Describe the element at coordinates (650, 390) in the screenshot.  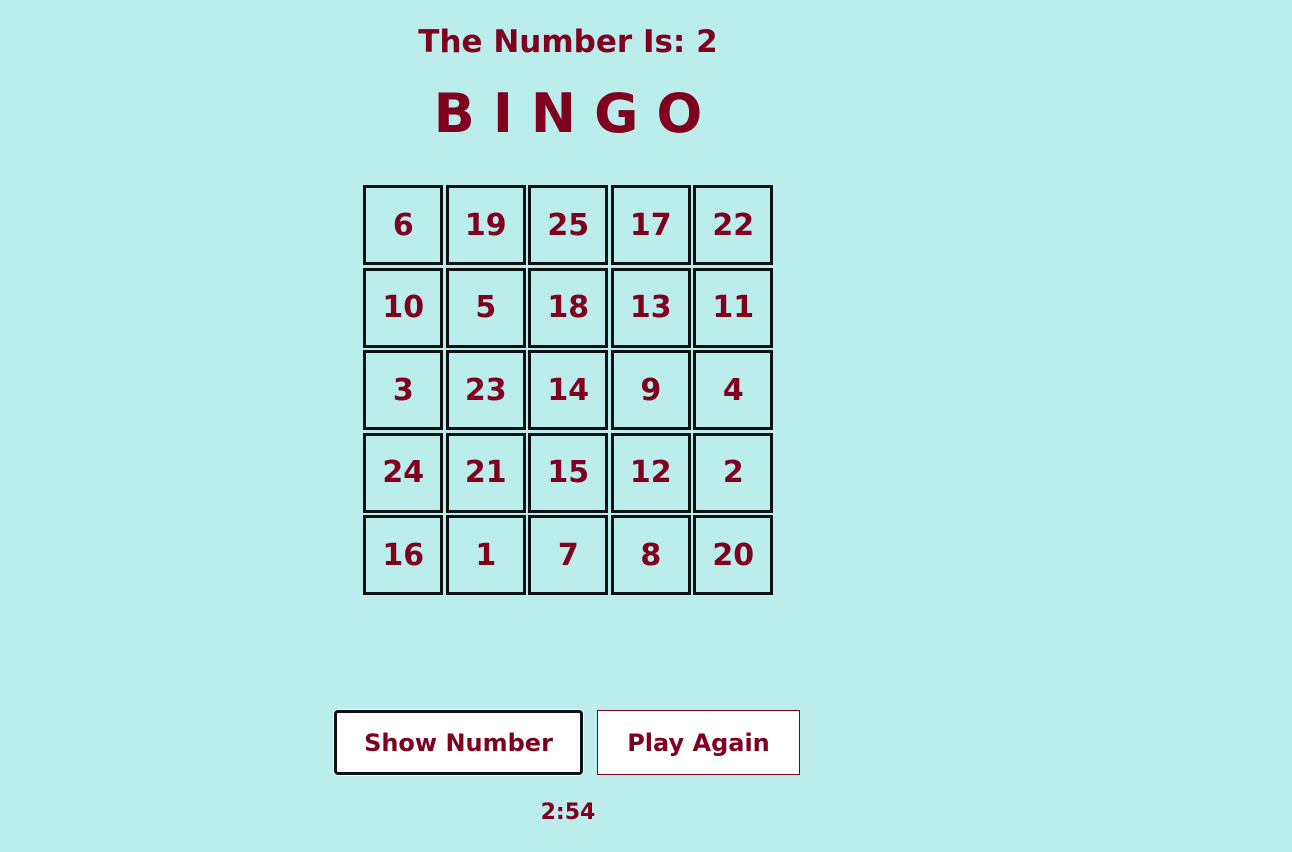
I see `bingo-cell: 9` at that location.